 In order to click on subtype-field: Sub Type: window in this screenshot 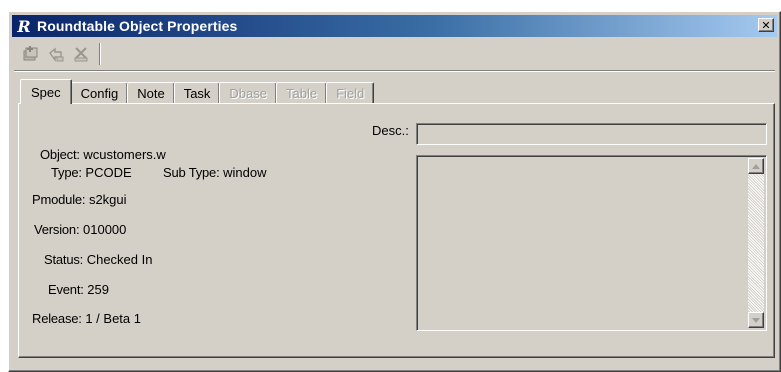, I will do `click(215, 172)`.